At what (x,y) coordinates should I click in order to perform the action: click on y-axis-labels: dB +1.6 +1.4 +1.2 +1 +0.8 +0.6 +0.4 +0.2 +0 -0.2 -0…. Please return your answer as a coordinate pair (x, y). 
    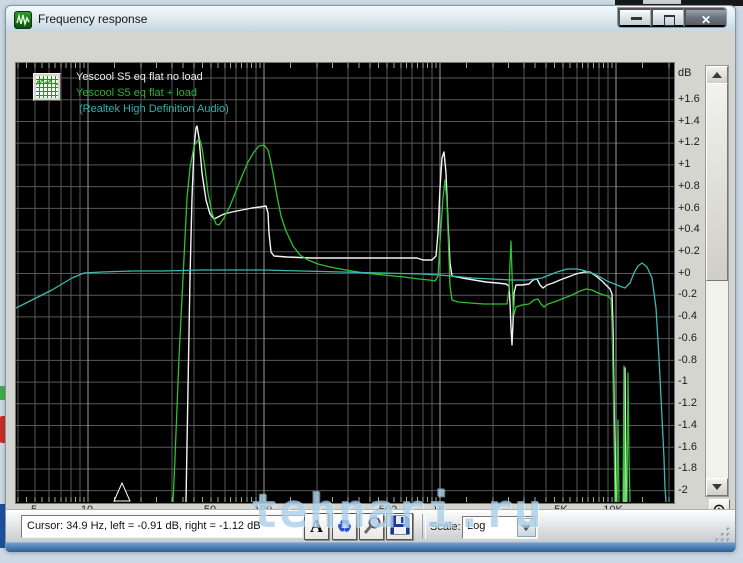
    Looking at the image, I should click on (692, 293).